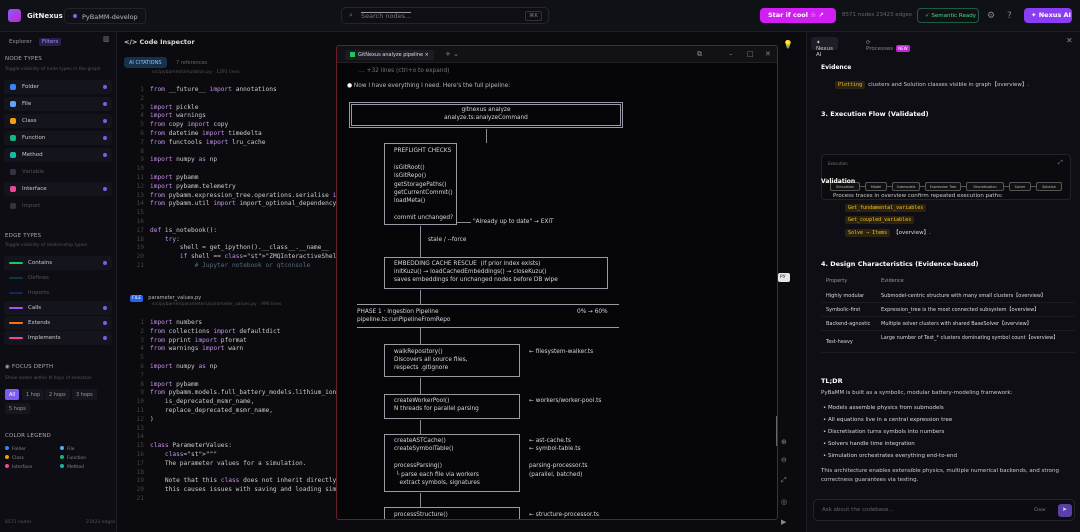 Image resolution: width=1080 pixels, height=532 pixels. Describe the element at coordinates (944, 510) in the screenshot. I see `ask-input: Ask about the codebase... Clear ➤` at that location.